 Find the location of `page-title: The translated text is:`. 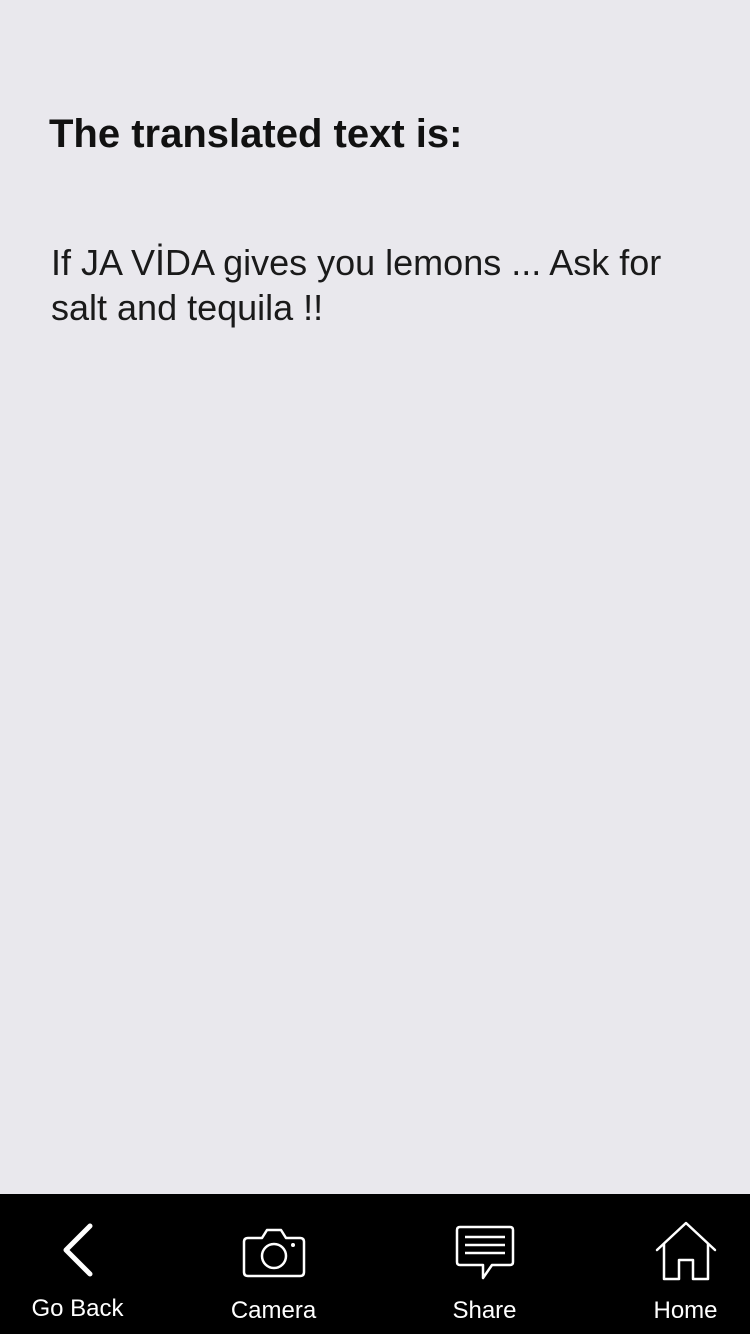

page-title: The translated text is: is located at coordinates (256, 134).